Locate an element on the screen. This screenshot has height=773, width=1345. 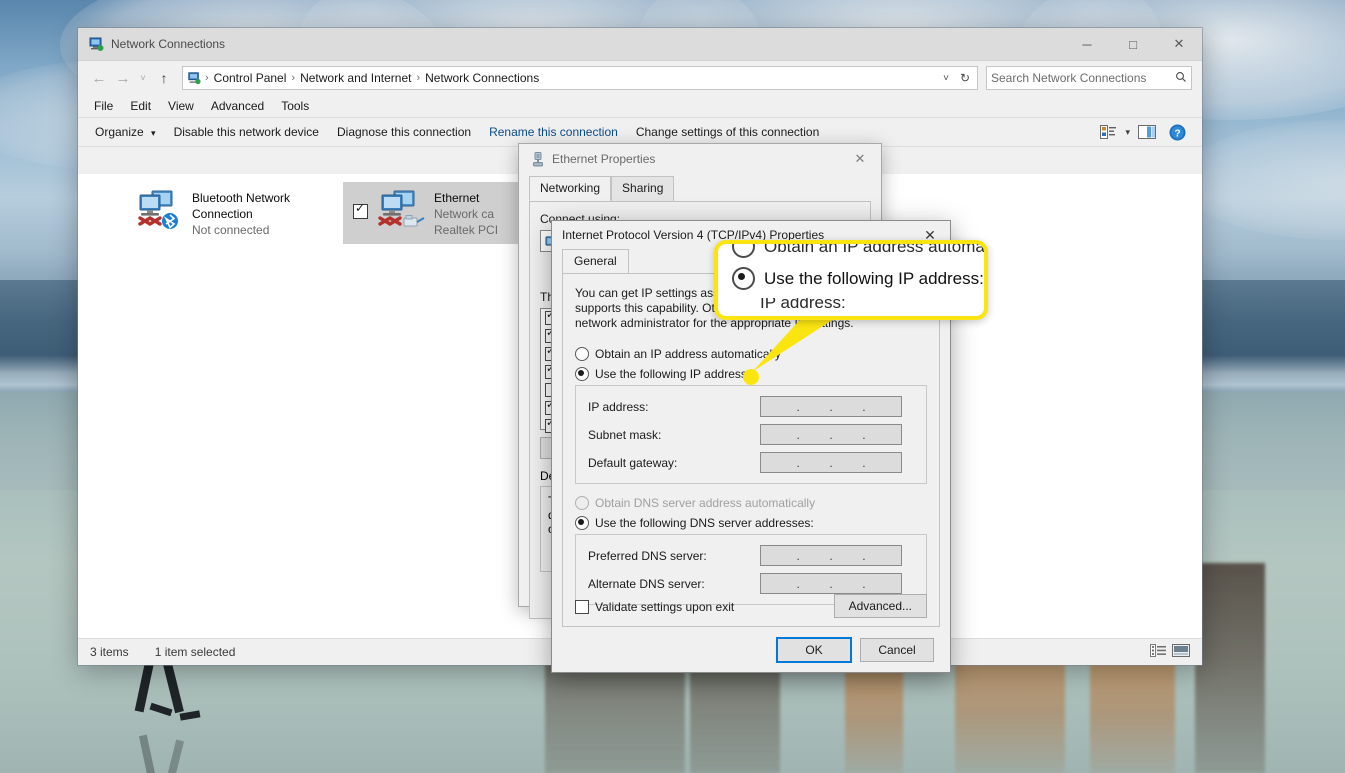
connection-text: Ethernet Network ca Realtek PCI is located at coordinates (466, 213).